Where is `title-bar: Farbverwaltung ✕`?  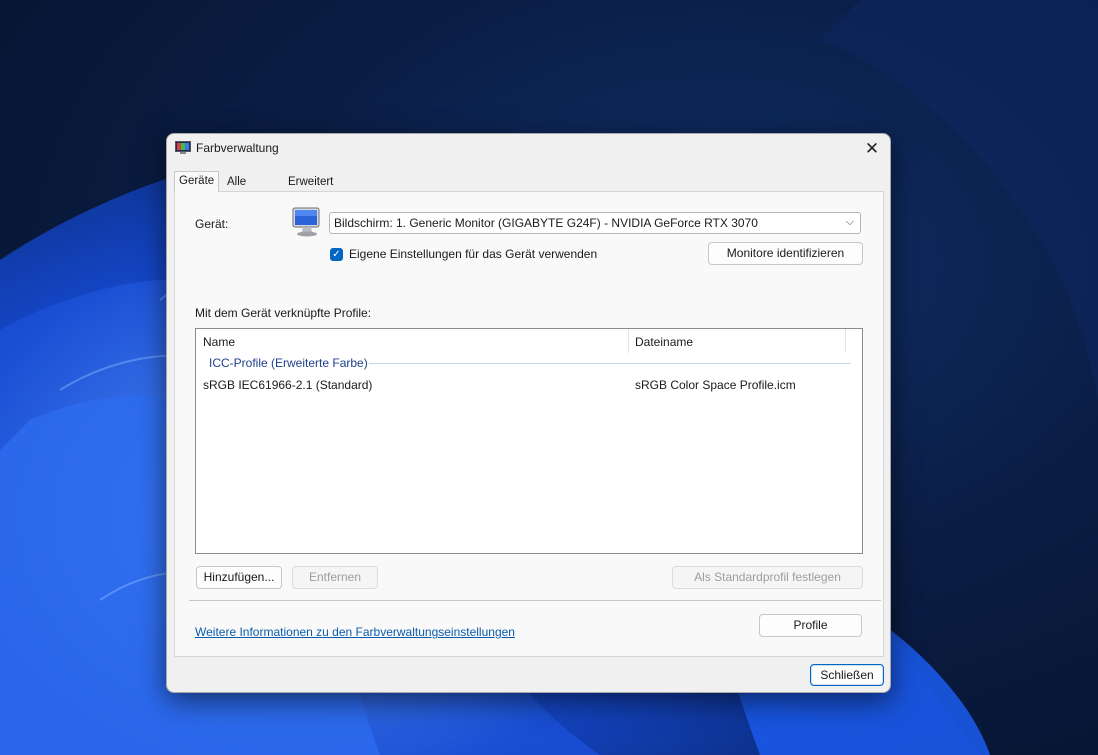
title-bar: Farbverwaltung ✕ is located at coordinates (528, 149).